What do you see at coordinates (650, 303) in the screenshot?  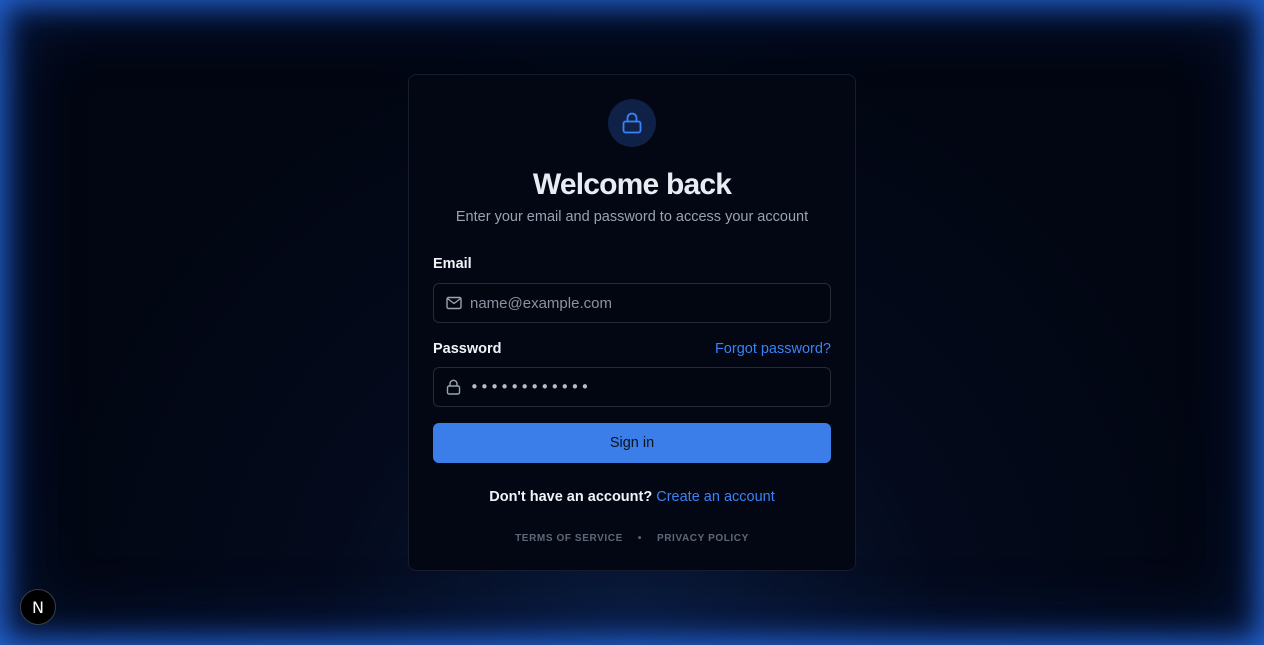 I see `email-input` at bounding box center [650, 303].